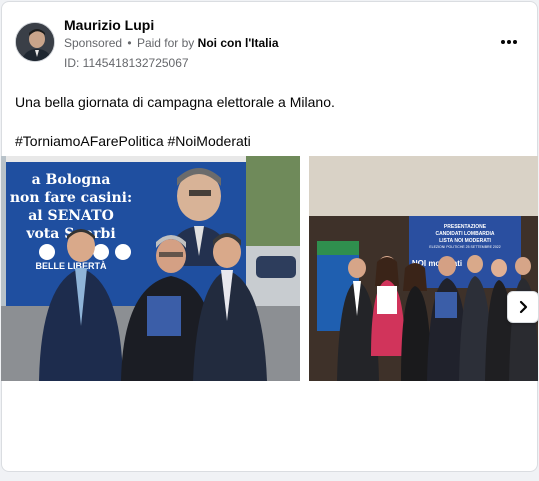 The image size is (539, 481). What do you see at coordinates (109, 25) in the screenshot?
I see `author-name: Maurizio Lupi` at bounding box center [109, 25].